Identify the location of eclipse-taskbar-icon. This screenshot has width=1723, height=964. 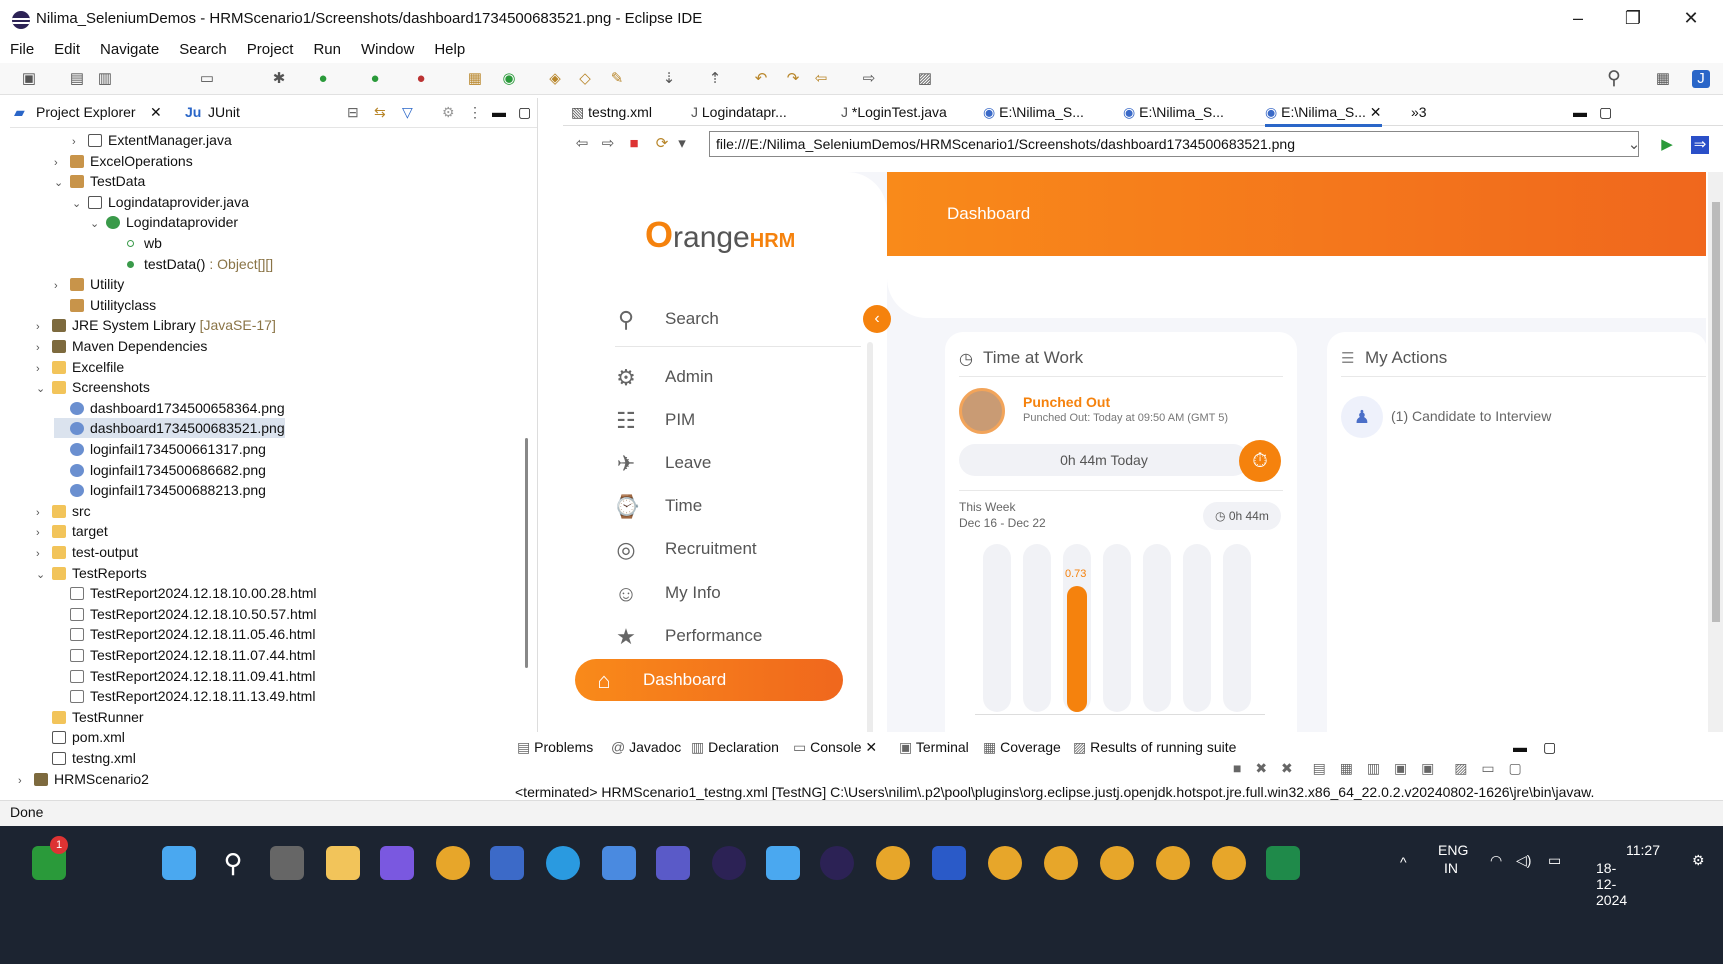
(729, 863).